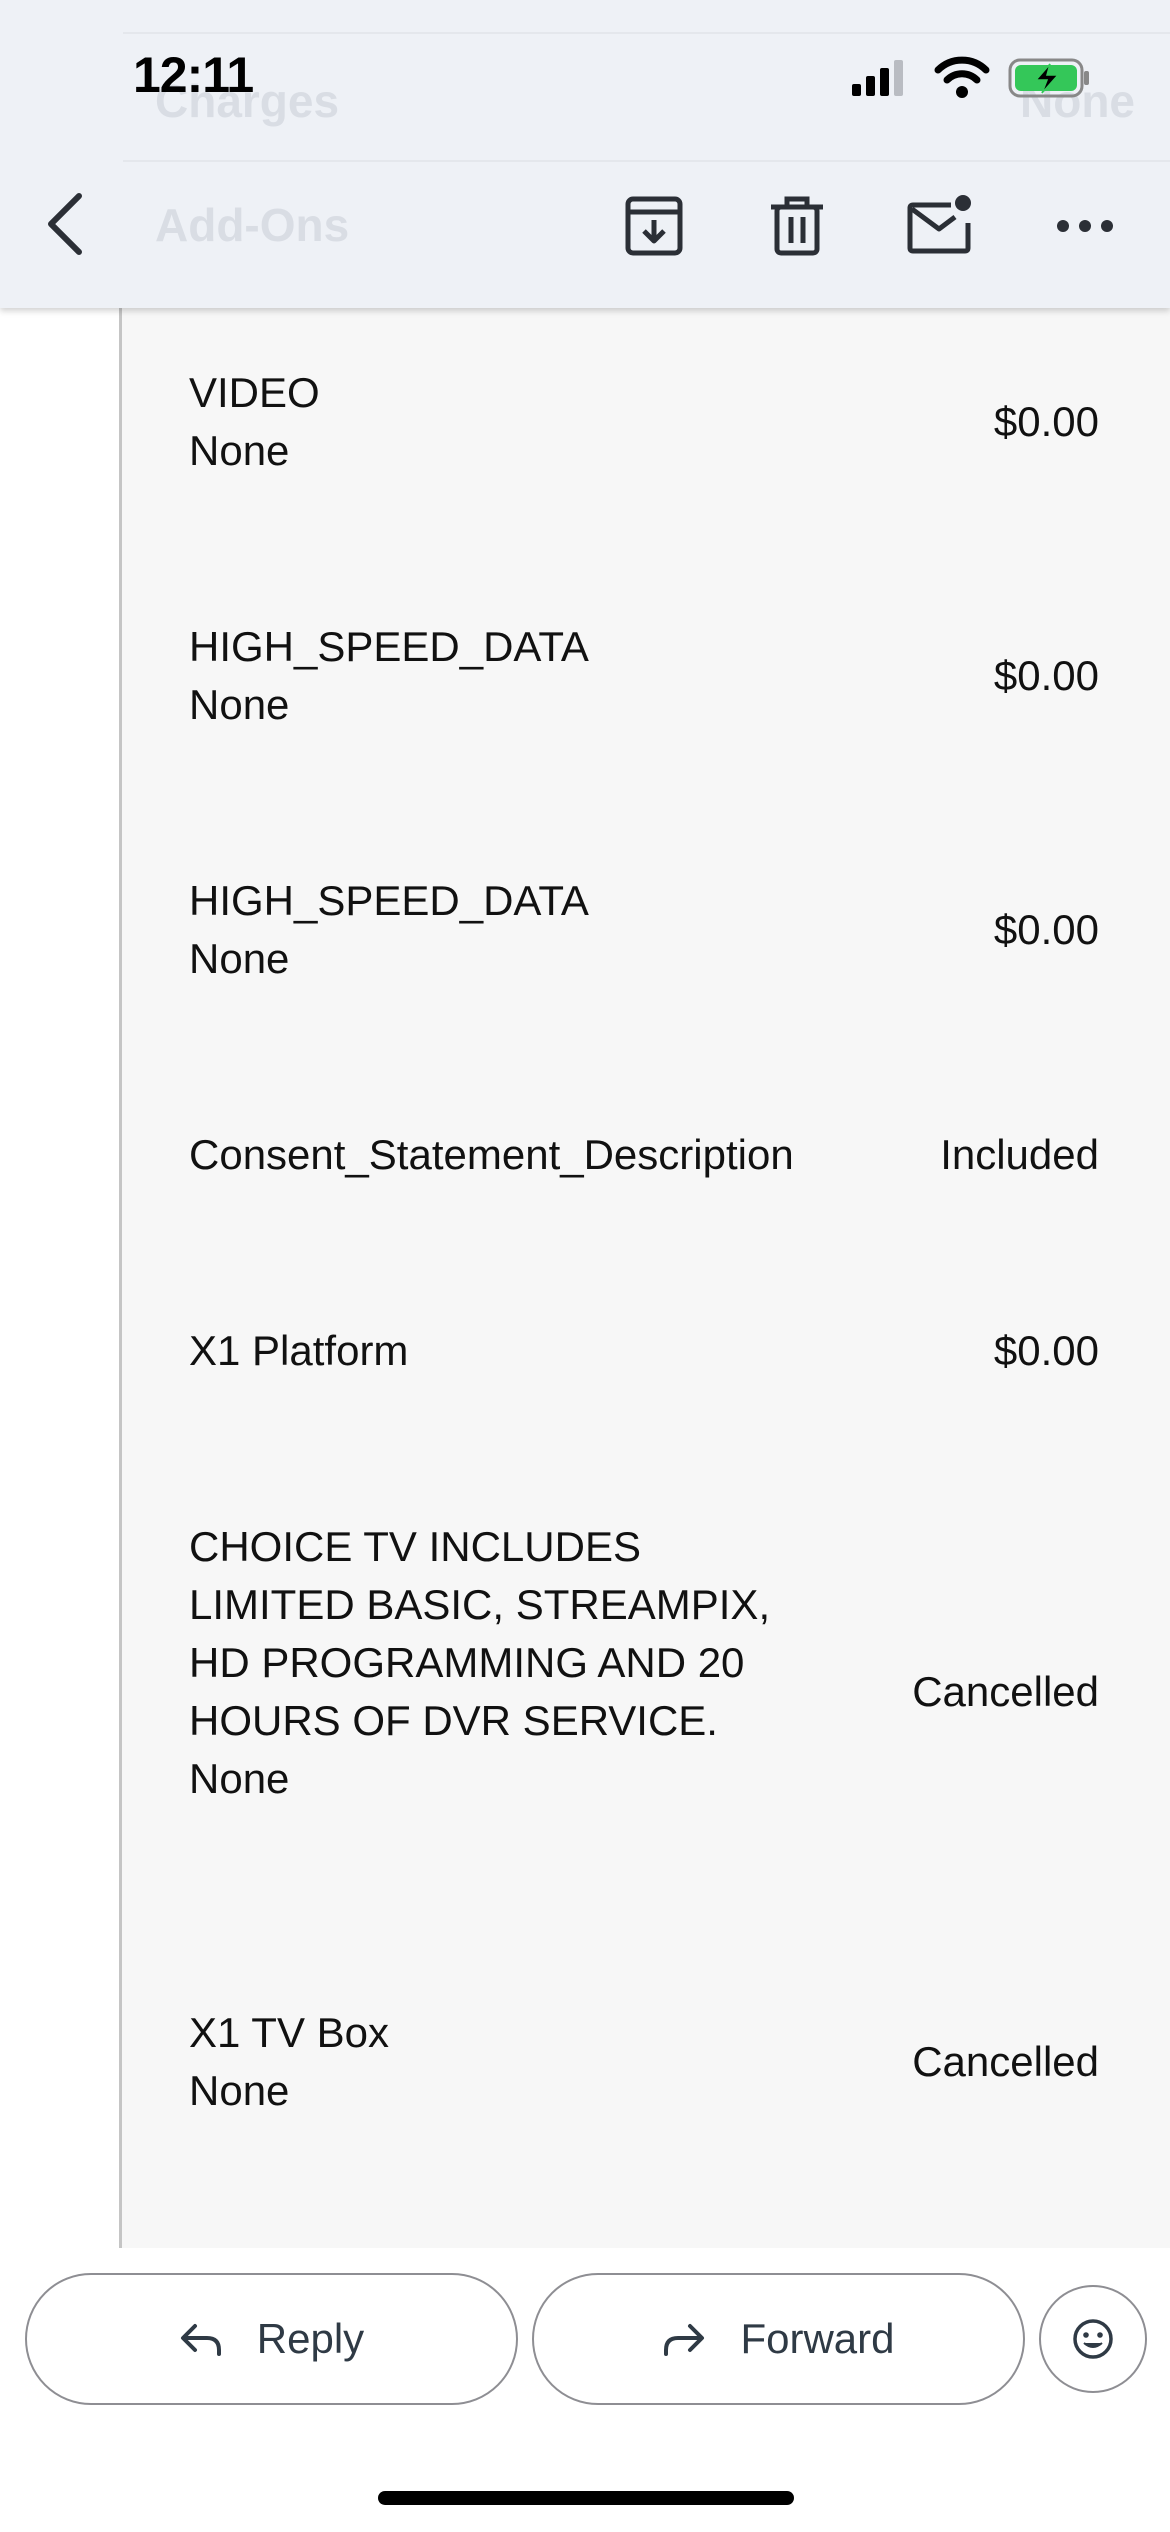 The width and height of the screenshot is (1170, 2532). What do you see at coordinates (254, 392) in the screenshot?
I see `item-name: VIDEO` at bounding box center [254, 392].